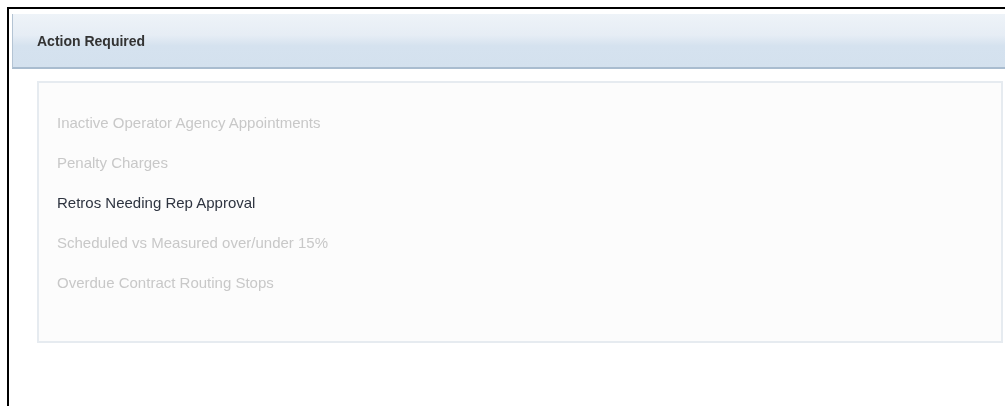 The height and width of the screenshot is (406, 1005). I want to click on panel-title: Action Required, so click(91, 40).